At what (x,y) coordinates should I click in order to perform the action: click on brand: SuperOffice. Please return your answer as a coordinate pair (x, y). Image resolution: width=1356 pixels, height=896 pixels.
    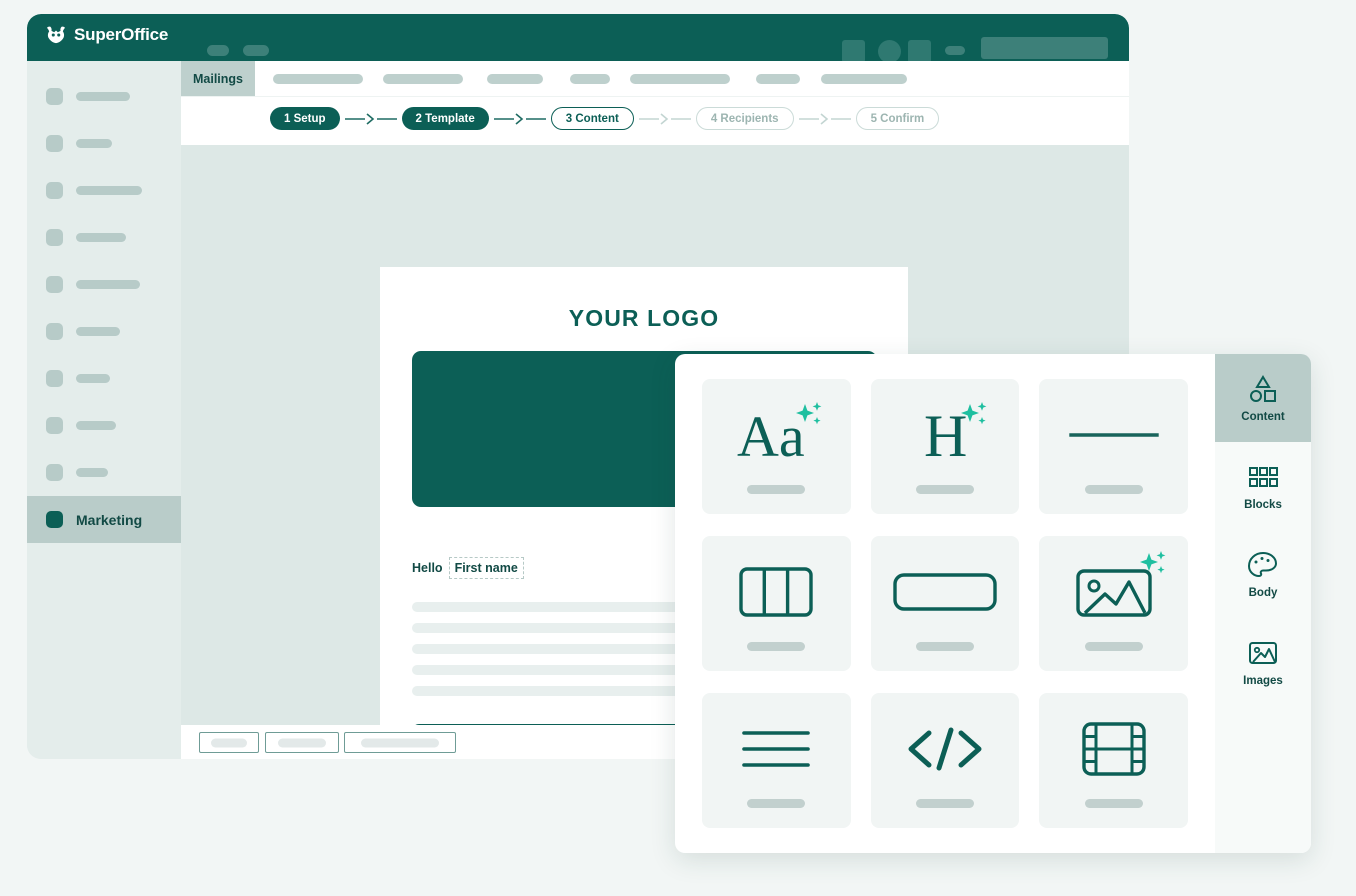
    Looking at the image, I should click on (106, 35).